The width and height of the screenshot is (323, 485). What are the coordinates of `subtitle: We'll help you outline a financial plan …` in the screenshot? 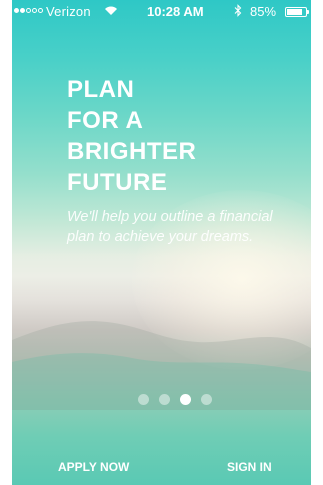 It's located at (170, 227).